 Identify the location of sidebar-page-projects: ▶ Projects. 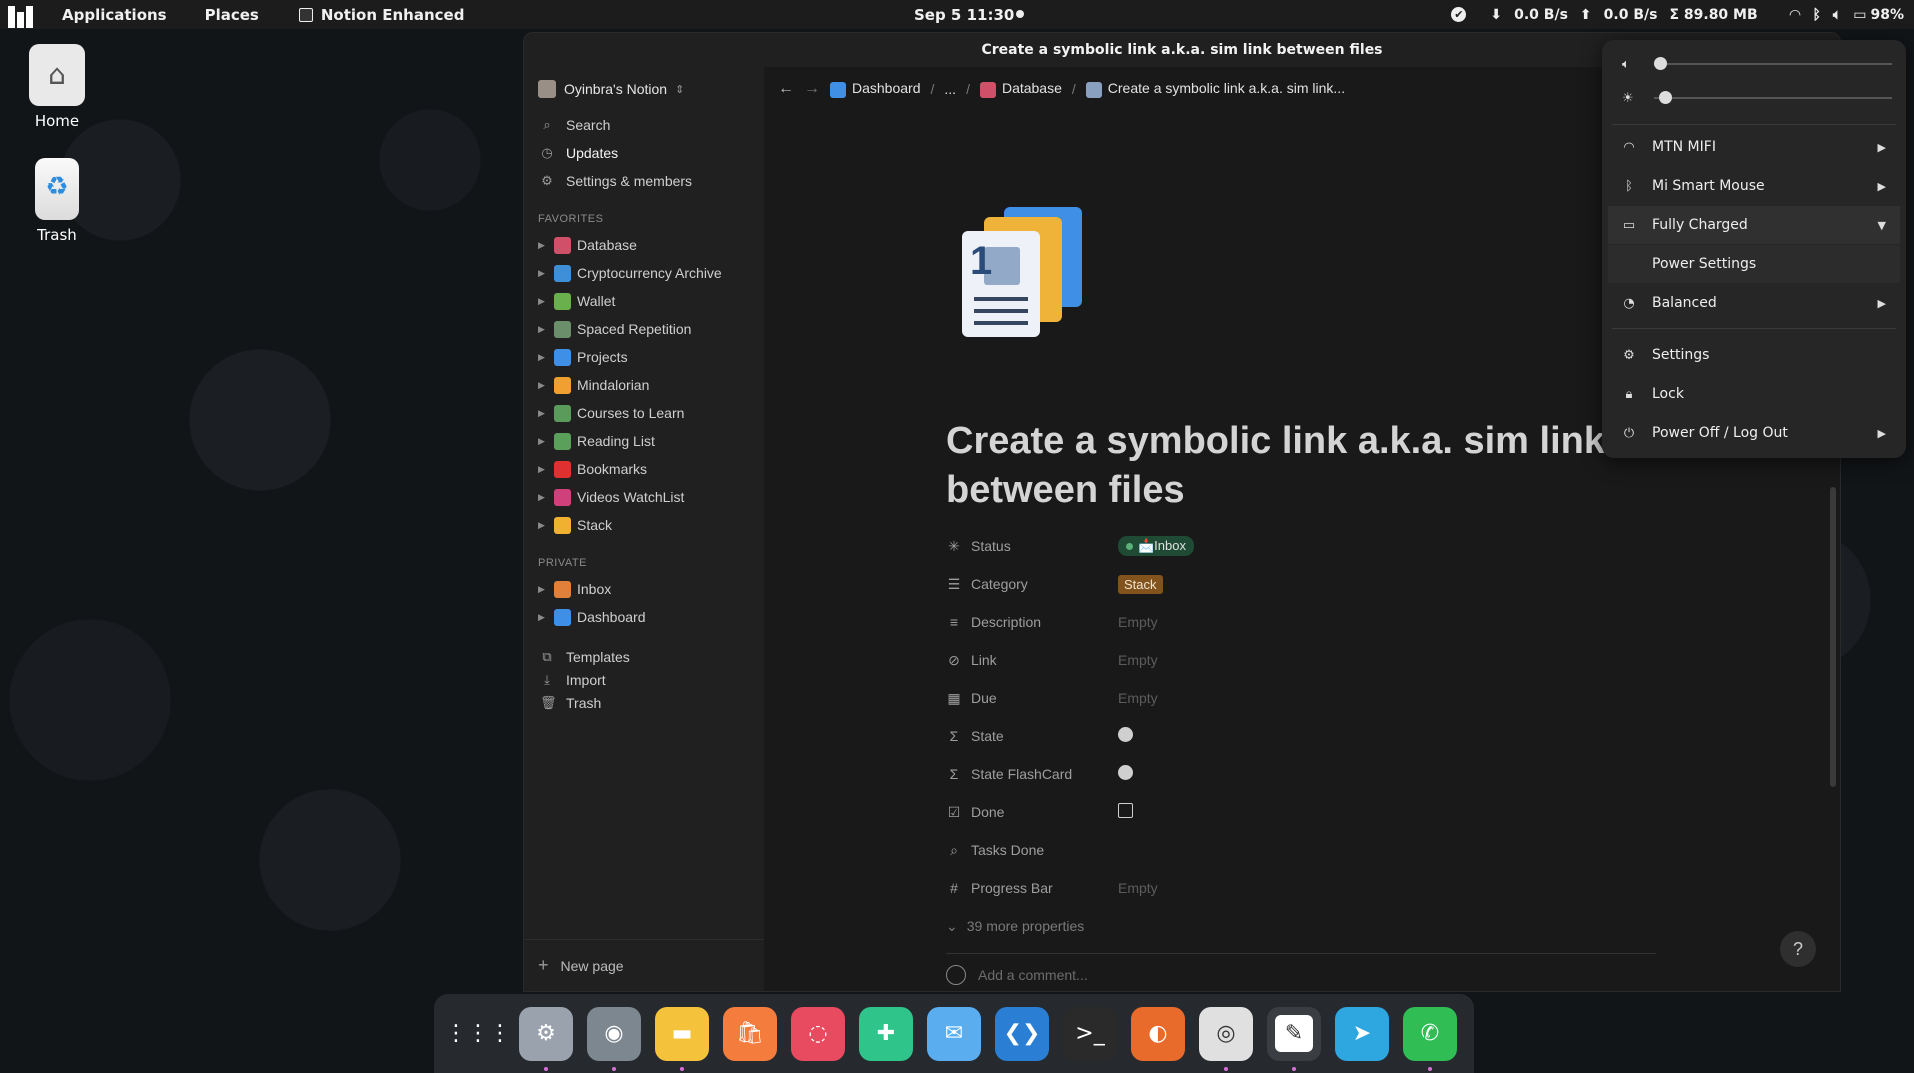
(644, 357).